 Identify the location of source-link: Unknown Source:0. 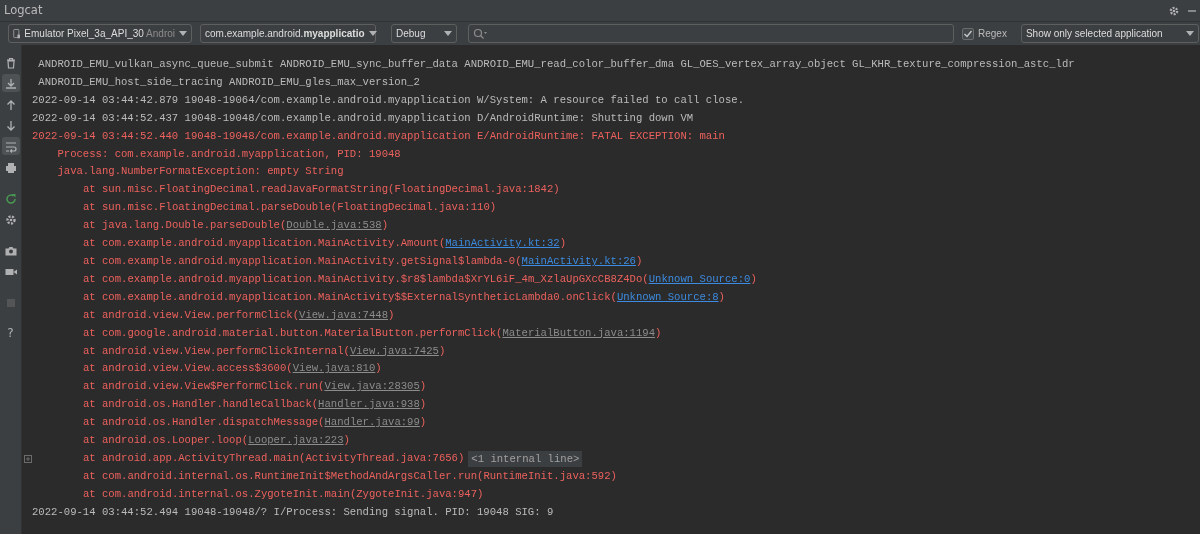
(699, 278).